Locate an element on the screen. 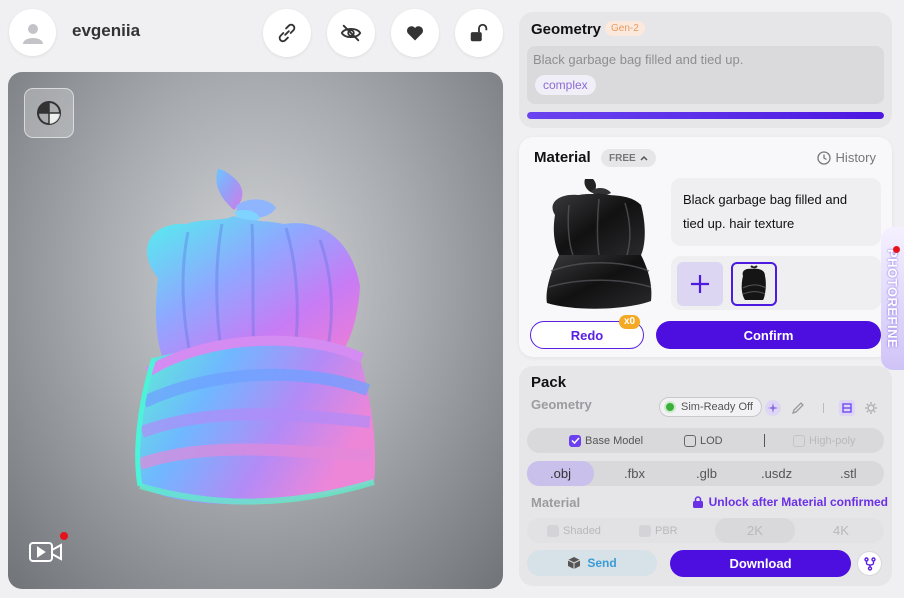  format-glb: .glb is located at coordinates (706, 473).